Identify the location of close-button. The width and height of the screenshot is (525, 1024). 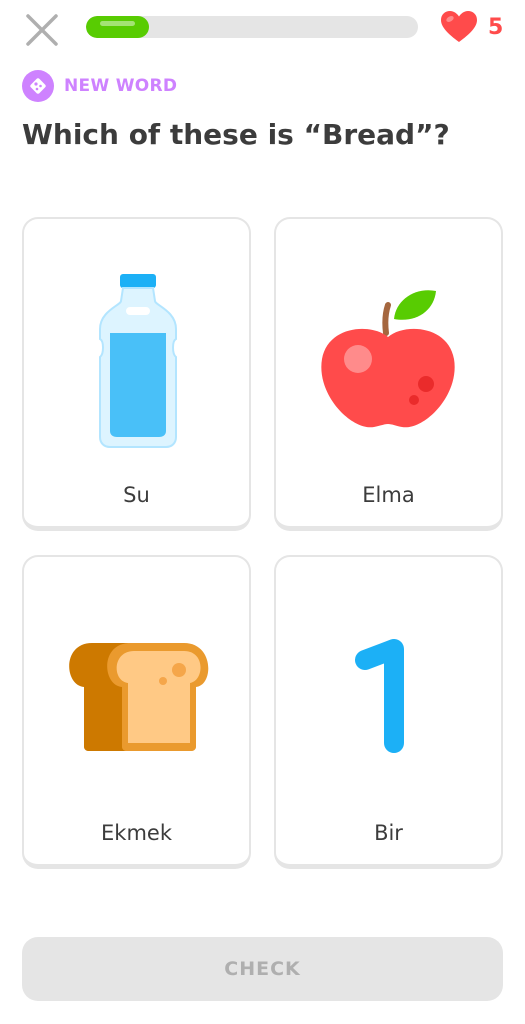
(42, 30).